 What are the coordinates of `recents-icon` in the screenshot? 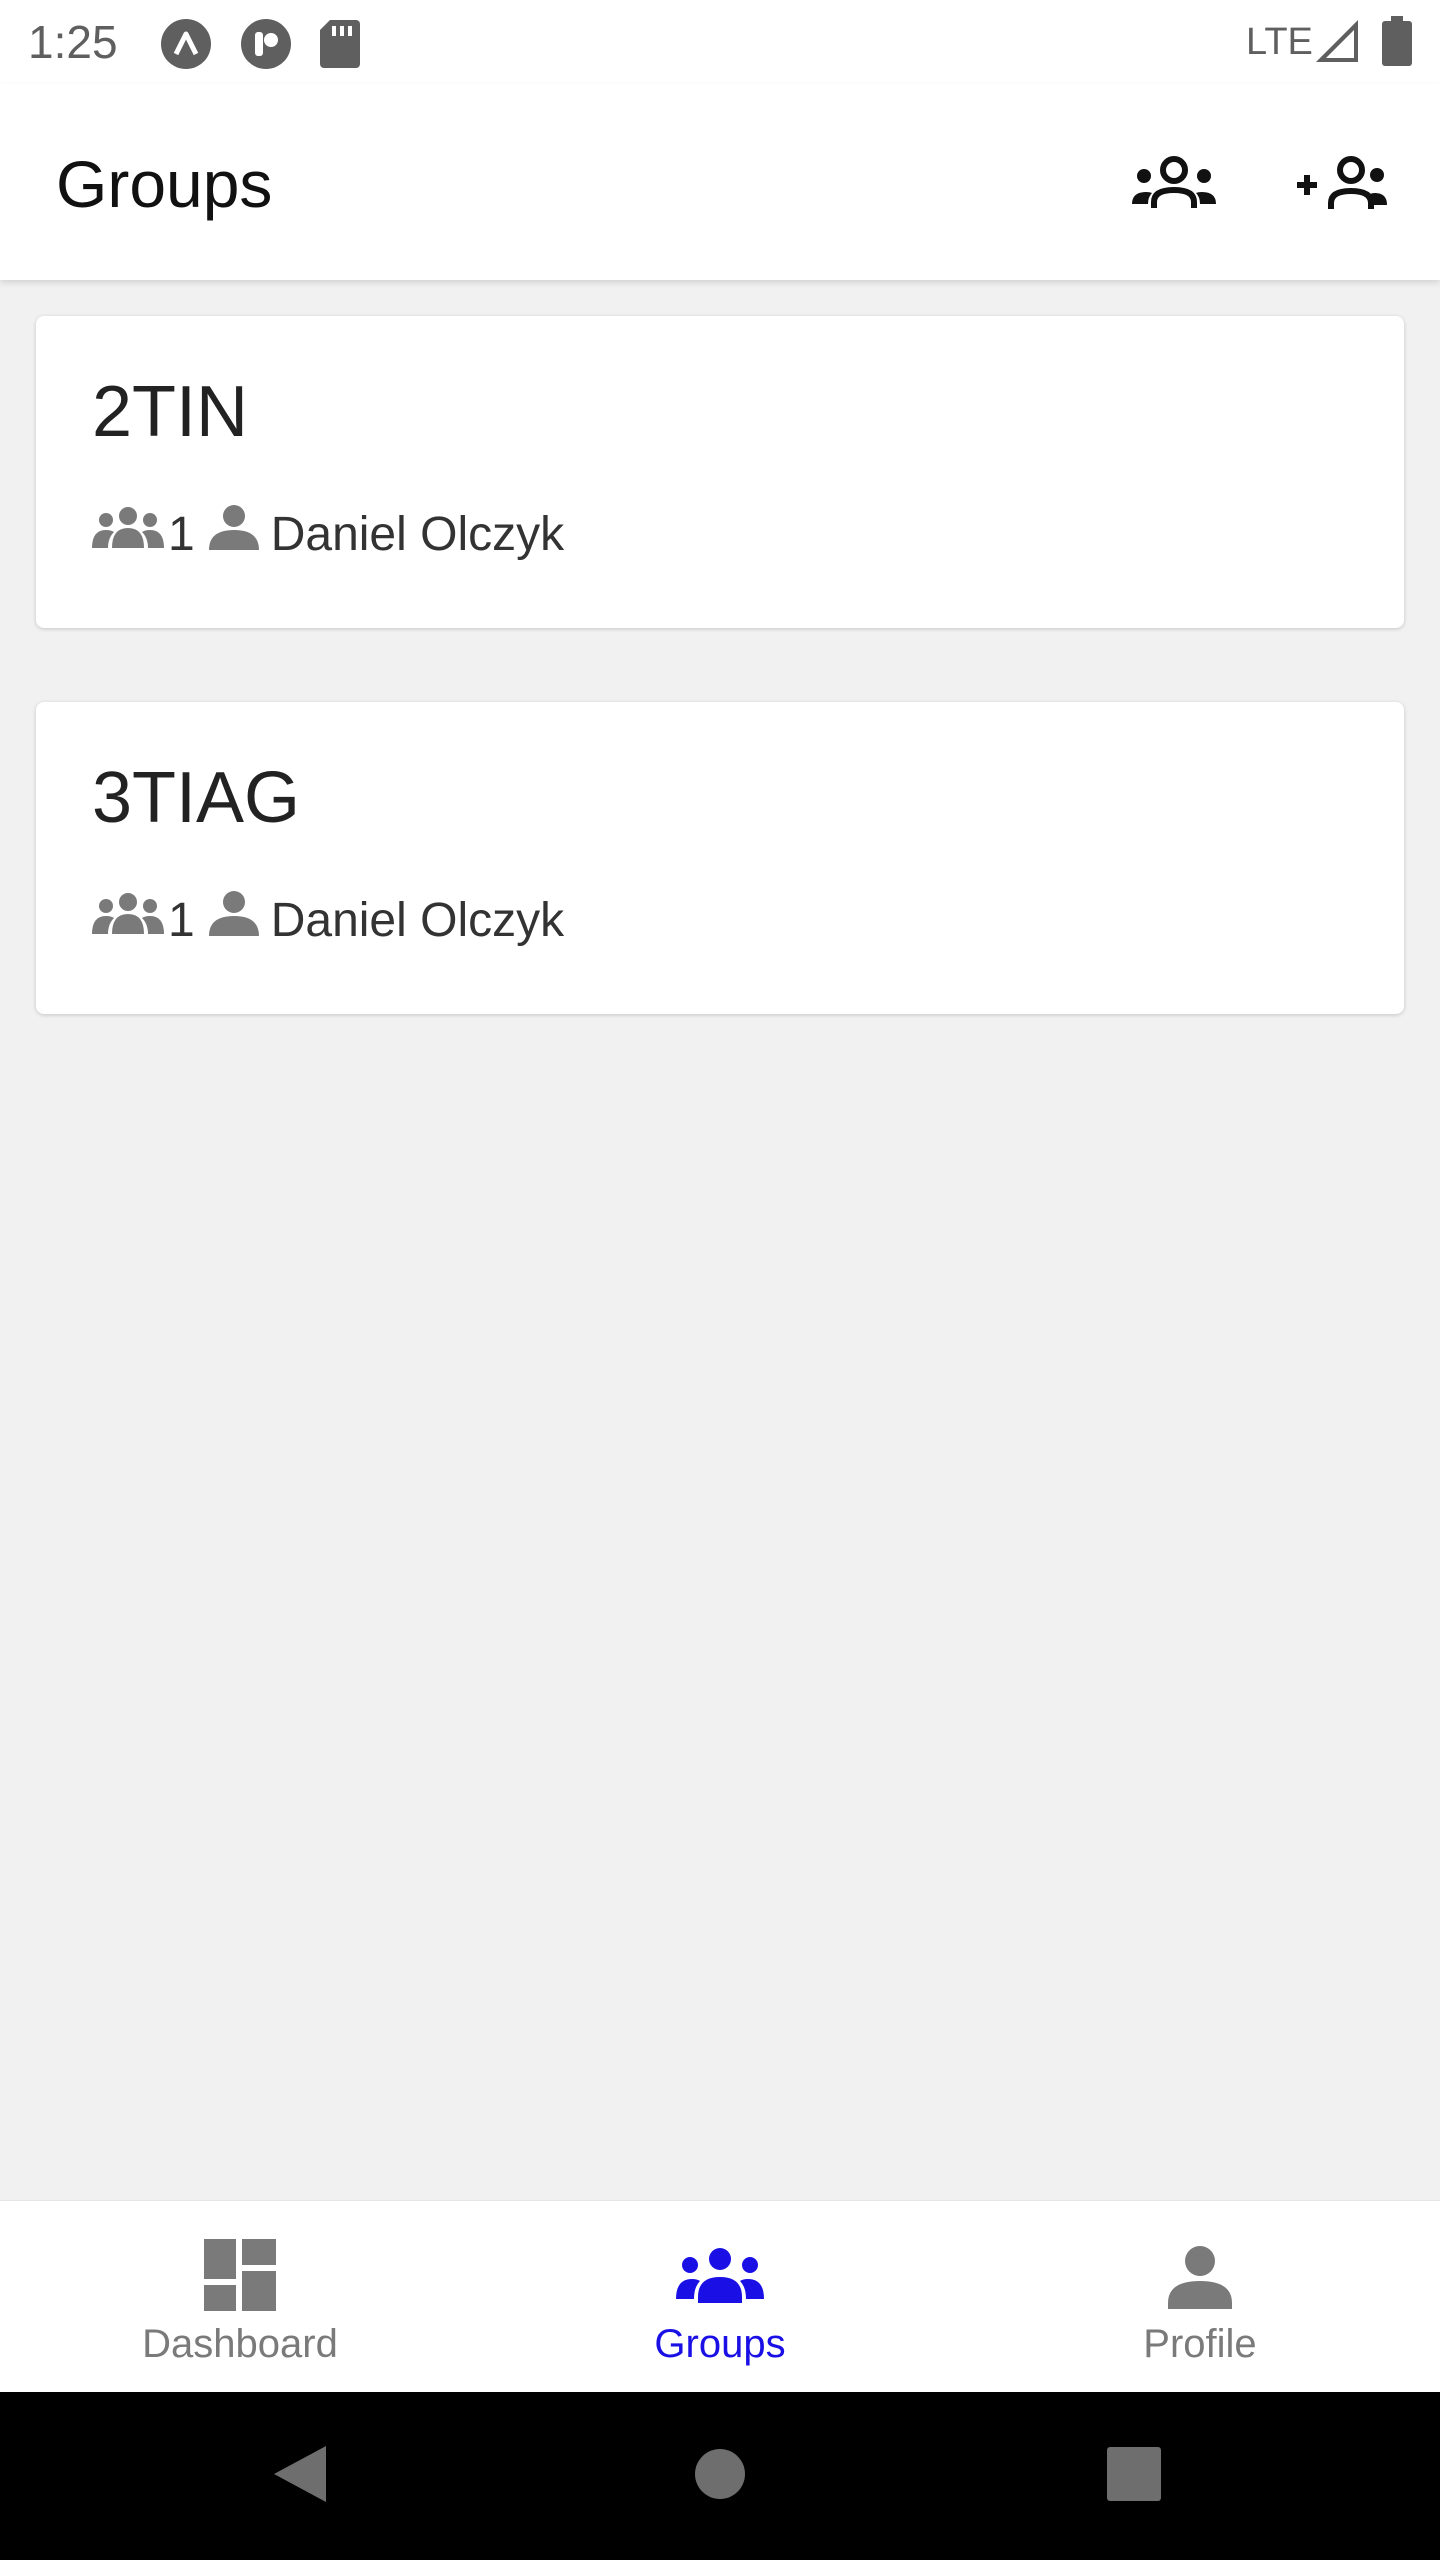 It's located at (1134, 2476).